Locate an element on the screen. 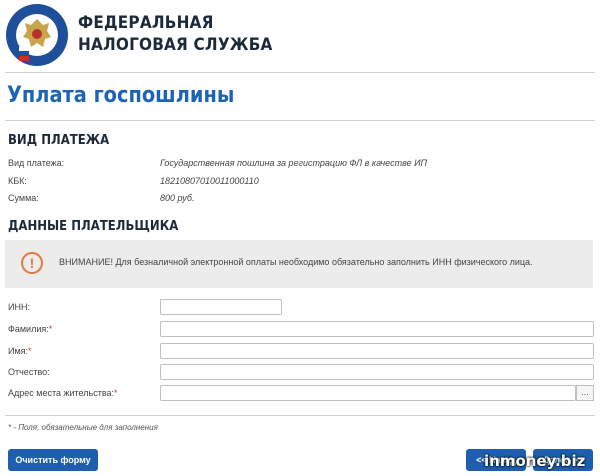 The image size is (600, 476). required-fields-note: * - Поля, обязательные для заполнения is located at coordinates (83, 427).